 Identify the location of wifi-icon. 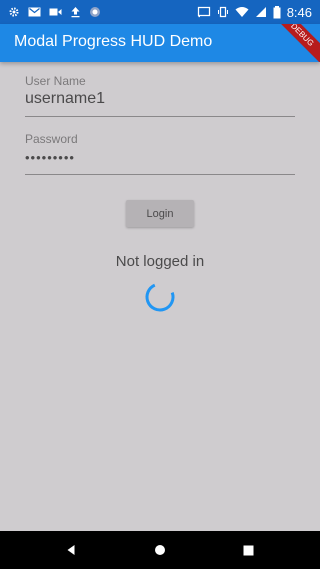
(242, 12).